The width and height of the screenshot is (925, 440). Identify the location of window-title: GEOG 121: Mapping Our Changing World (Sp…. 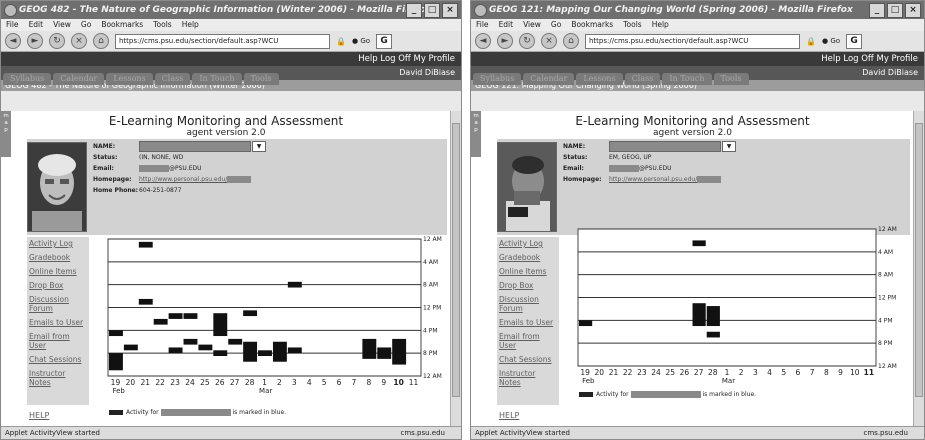
(671, 10).